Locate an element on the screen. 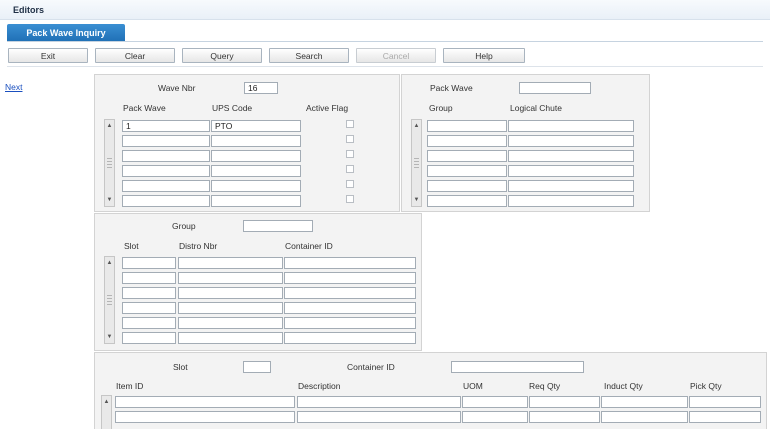 The image size is (770, 429). slot-field is located at coordinates (257, 367).